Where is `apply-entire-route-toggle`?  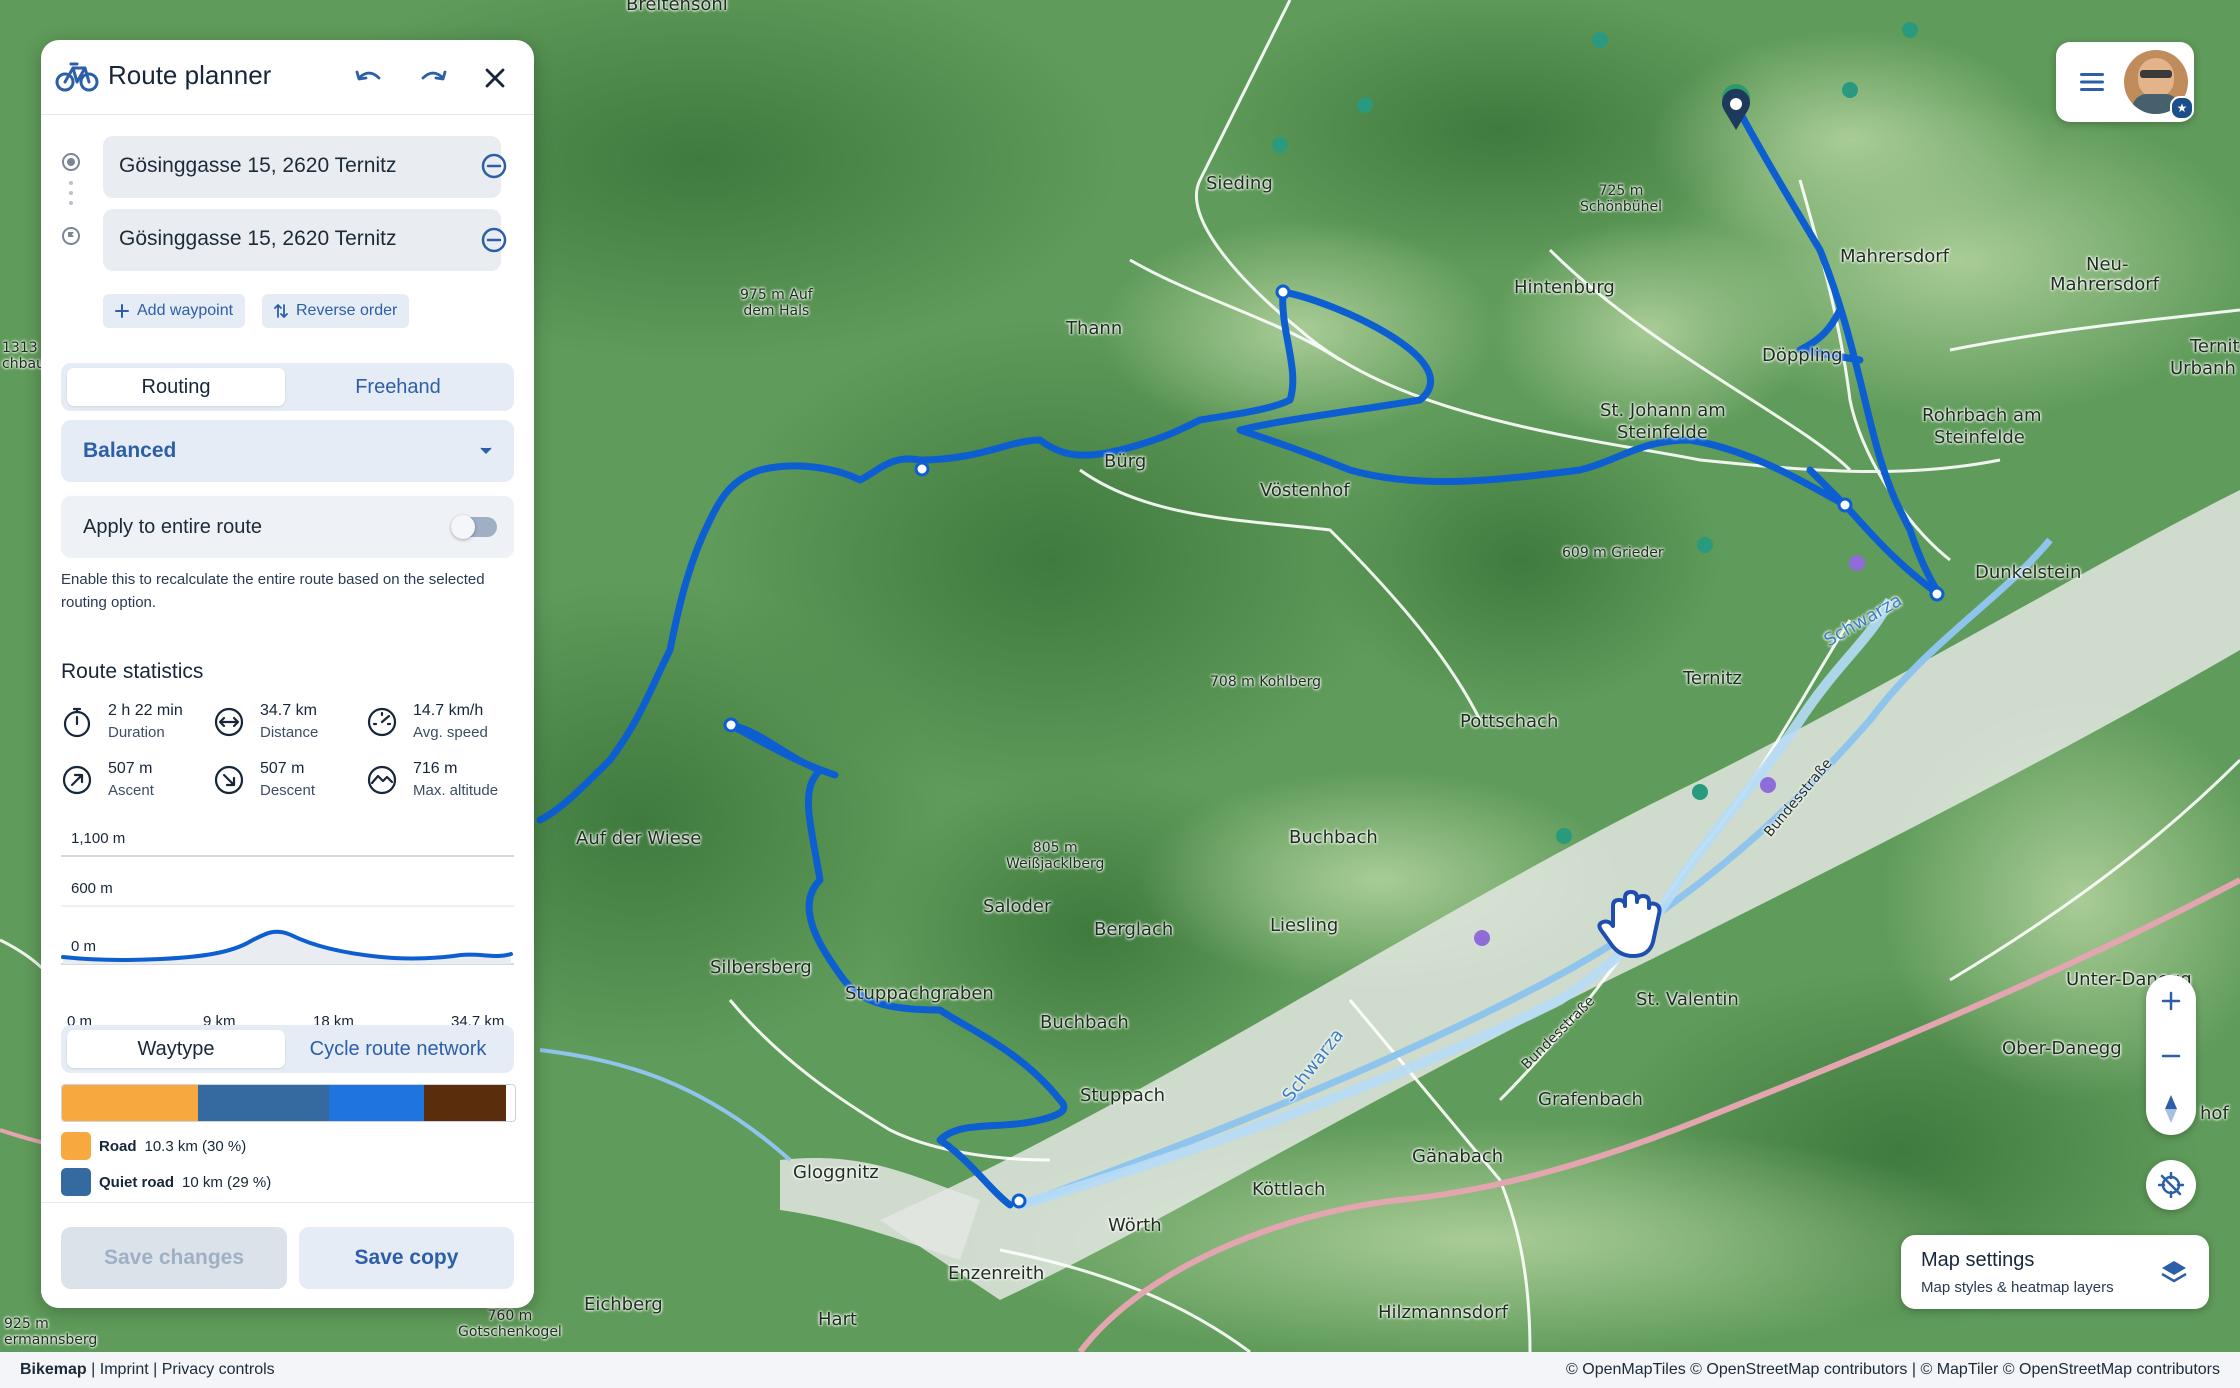
apply-entire-route-toggle is located at coordinates (474, 527).